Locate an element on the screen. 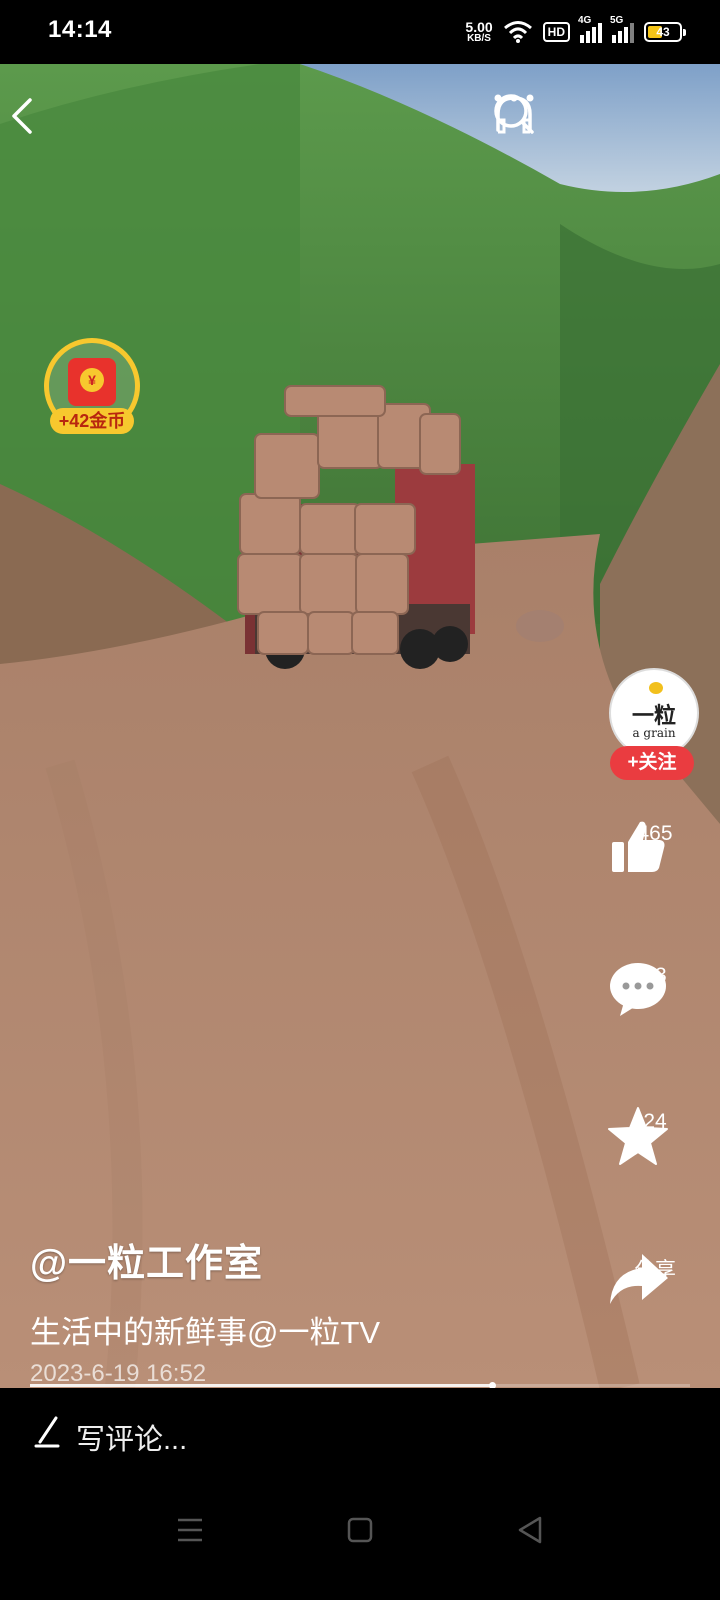 Image resolution: width=720 pixels, height=1600 pixels. comment-button: 63 is located at coordinates (655, 987).